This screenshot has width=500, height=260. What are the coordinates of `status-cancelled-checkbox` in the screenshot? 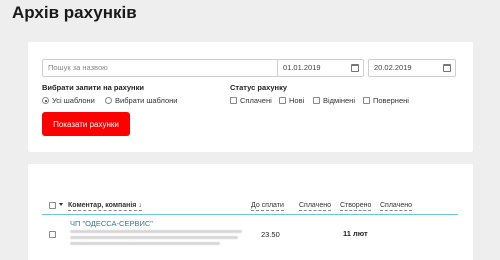 It's located at (316, 100).